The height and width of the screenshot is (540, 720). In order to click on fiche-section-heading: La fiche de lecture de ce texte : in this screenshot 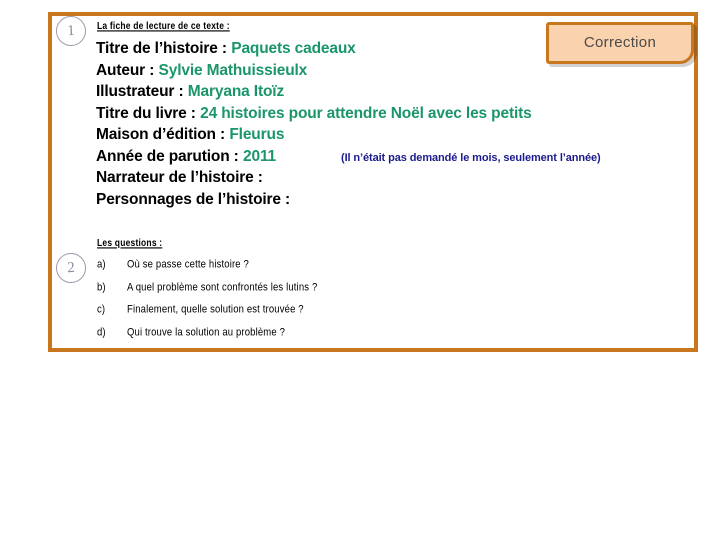, I will do `click(163, 26)`.